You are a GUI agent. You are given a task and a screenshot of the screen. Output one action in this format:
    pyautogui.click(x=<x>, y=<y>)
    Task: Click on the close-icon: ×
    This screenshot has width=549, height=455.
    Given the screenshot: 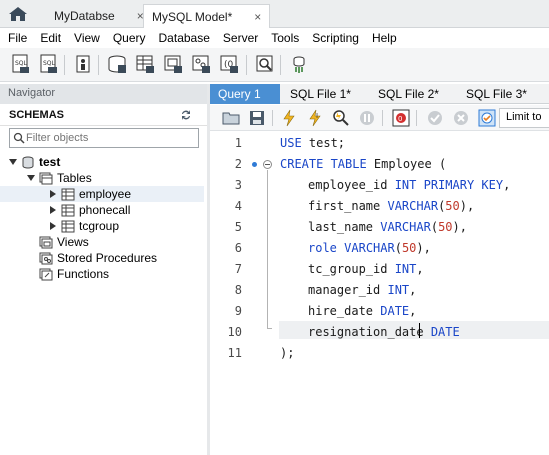 What is the action you would take?
    pyautogui.click(x=257, y=17)
    